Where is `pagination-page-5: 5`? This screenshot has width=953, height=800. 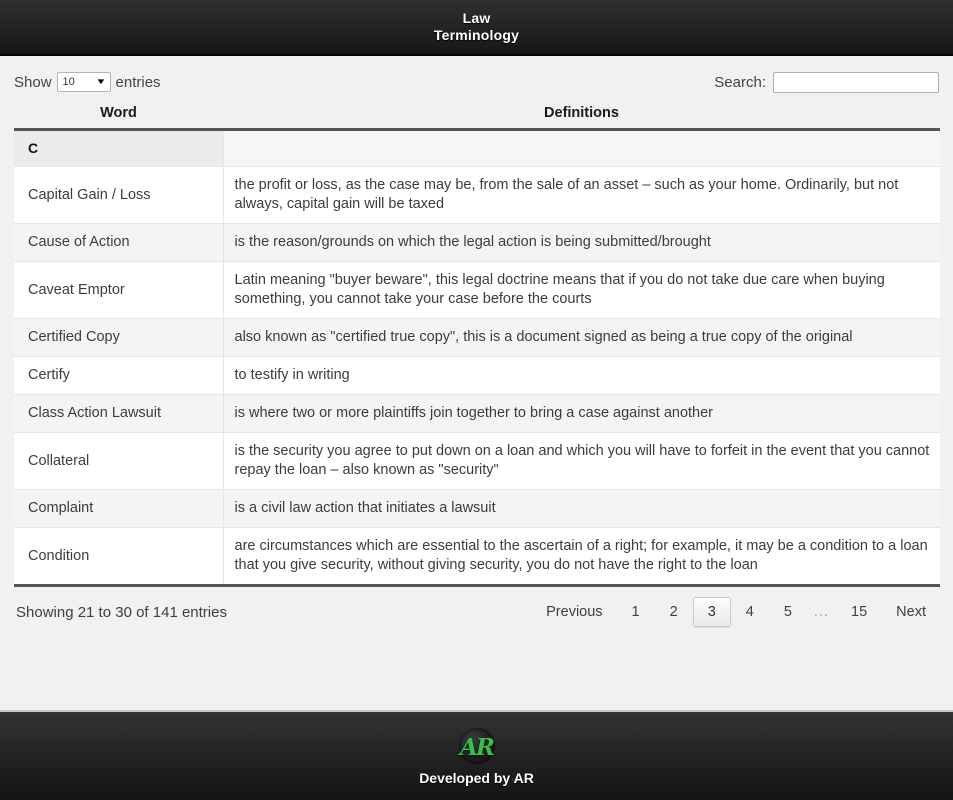 pagination-page-5: 5 is located at coordinates (788, 612).